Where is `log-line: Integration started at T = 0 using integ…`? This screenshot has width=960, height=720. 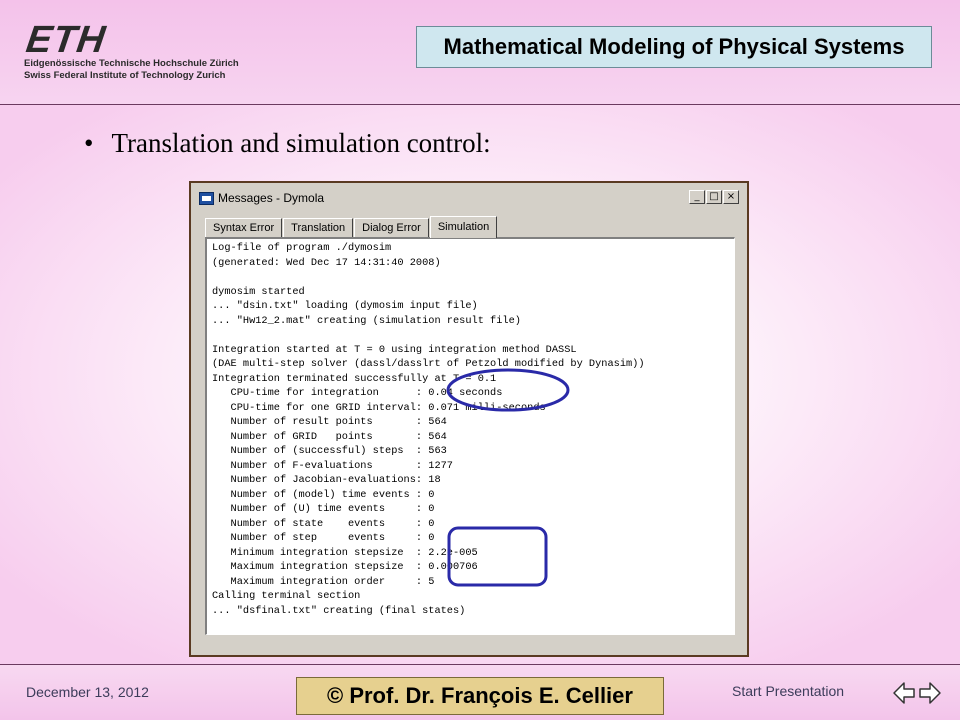
log-line: Integration started at T = 0 using integ… is located at coordinates (394, 349).